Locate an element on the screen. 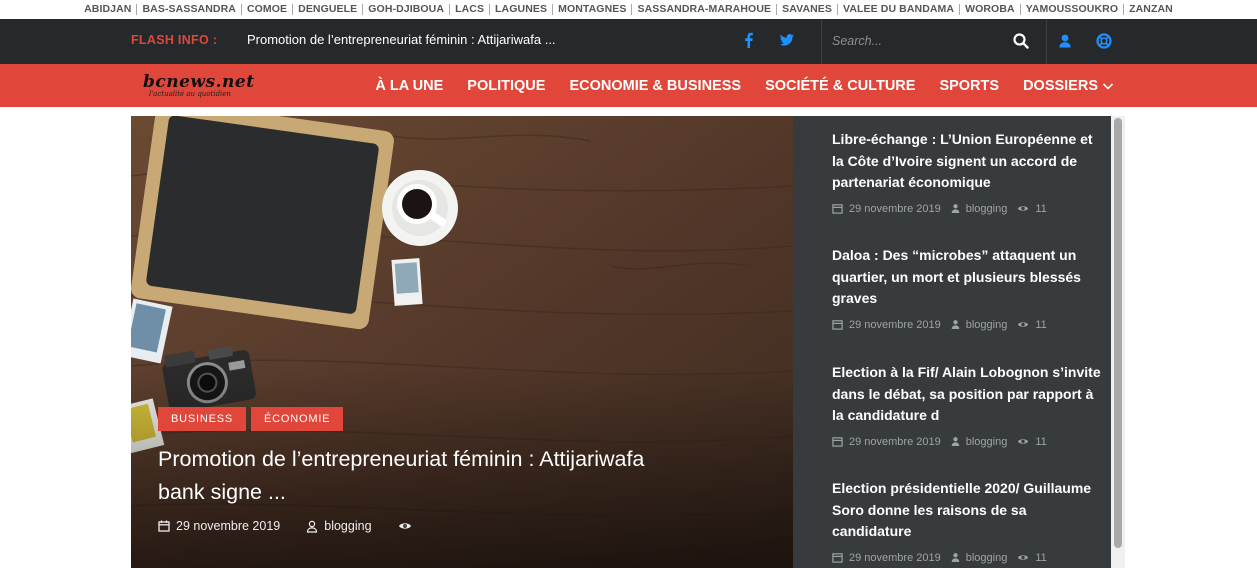  nav-item-a-la-une: À LA UNE is located at coordinates (409, 86).